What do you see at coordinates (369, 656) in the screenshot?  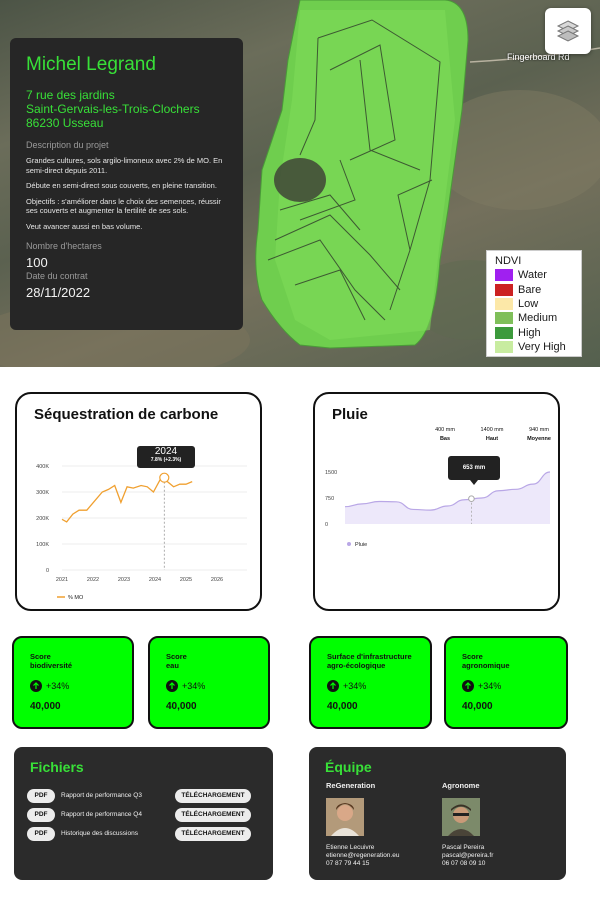 I see `score-title-line: Surface d'infrastructure` at bounding box center [369, 656].